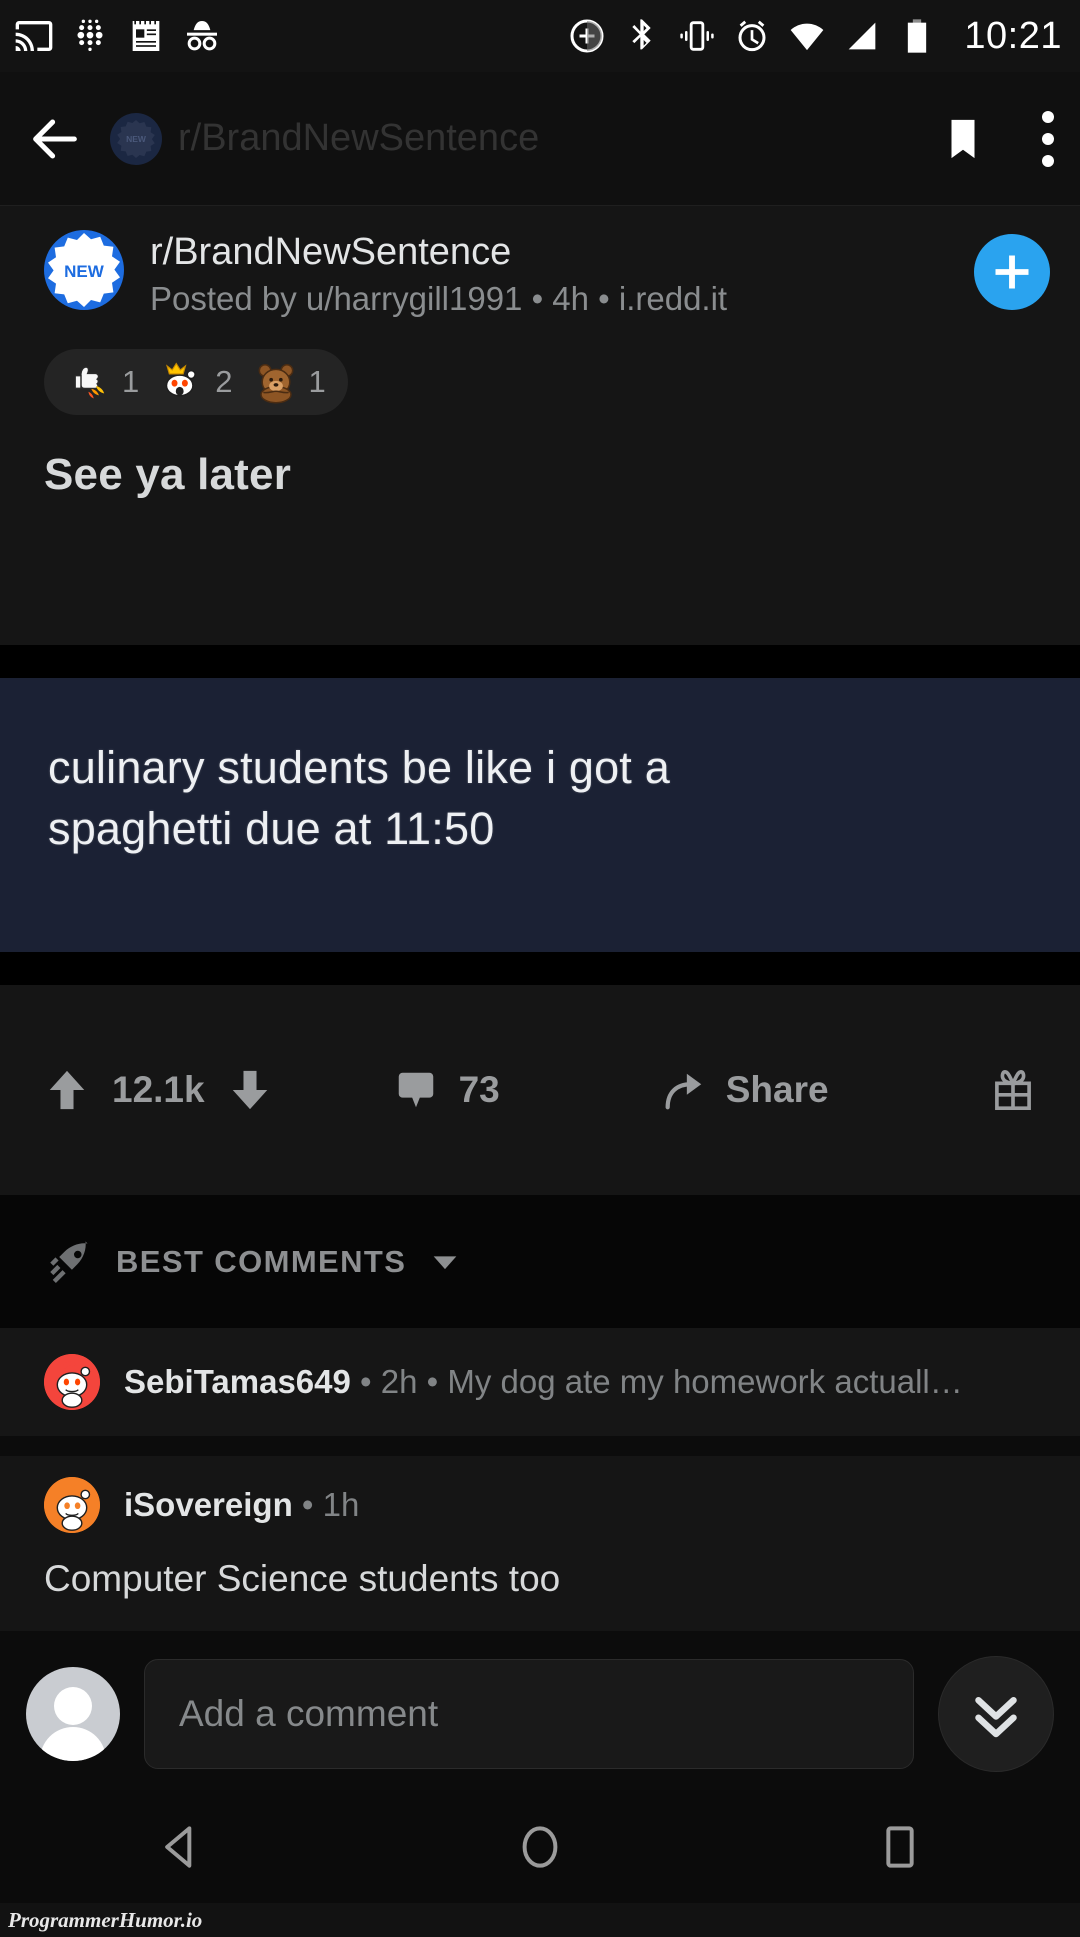 This screenshot has width=1080, height=1937. I want to click on nav-back-triangle-icon, so click(180, 1847).